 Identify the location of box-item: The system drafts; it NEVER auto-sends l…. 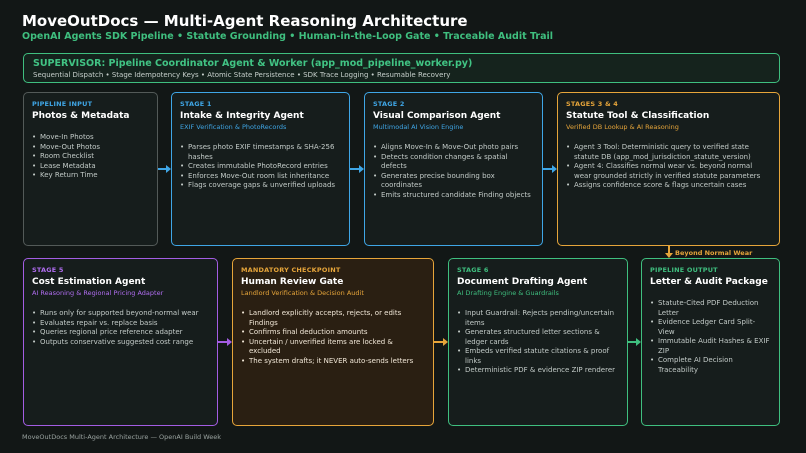
(333, 362).